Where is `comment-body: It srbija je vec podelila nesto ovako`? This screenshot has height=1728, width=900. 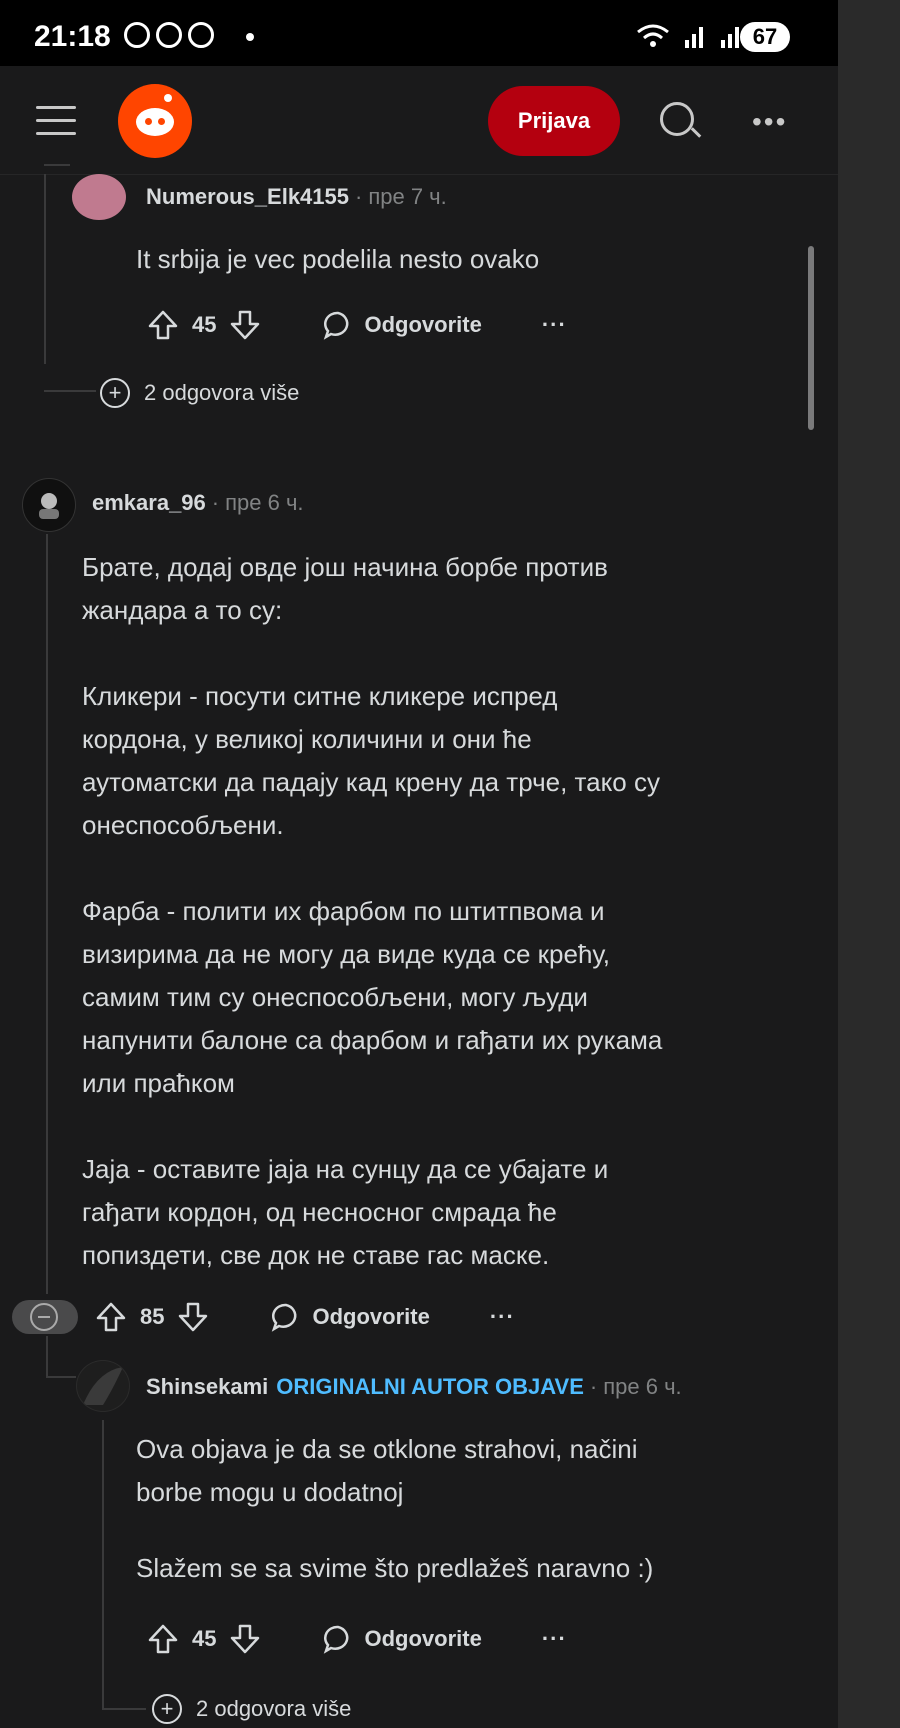 comment-body: It srbija je vec podelila nesto ovako is located at coordinates (456, 259).